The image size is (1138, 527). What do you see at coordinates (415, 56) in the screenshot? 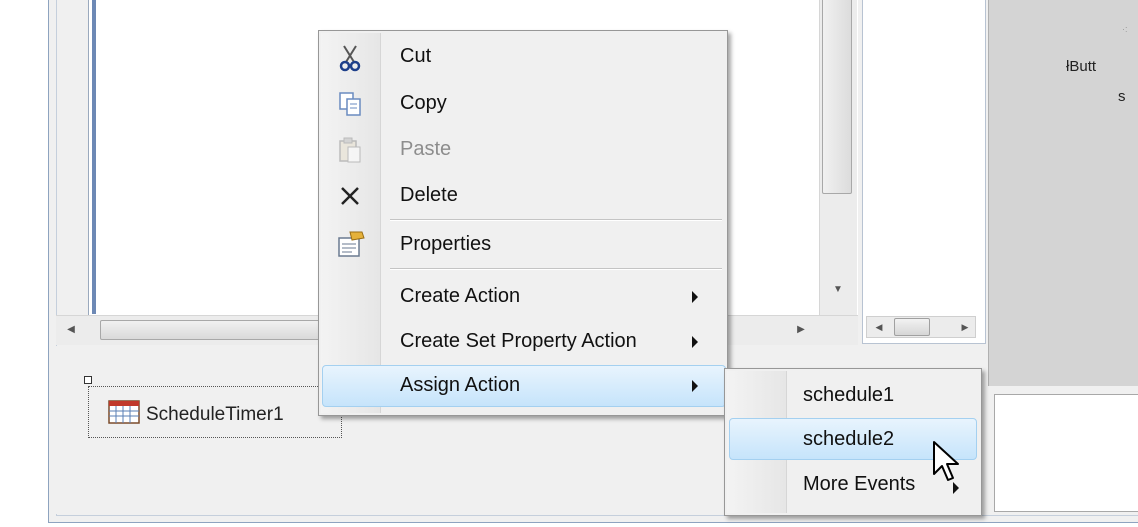
I see `menu-item-cut: Cut` at bounding box center [415, 56].